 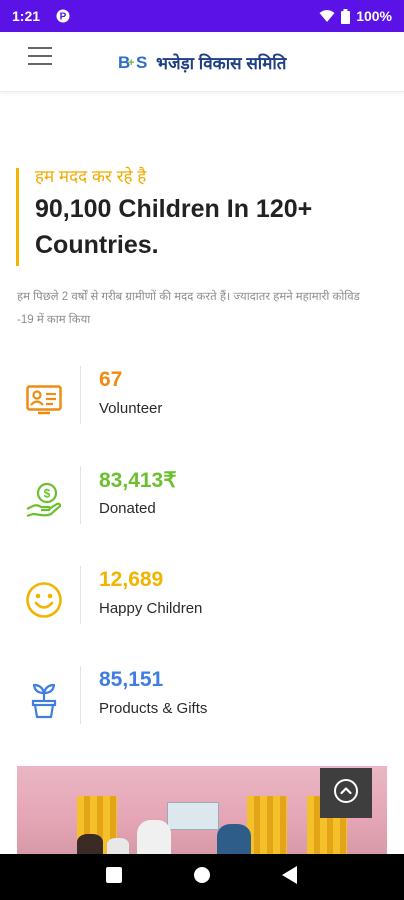 I want to click on donation-hand-icon: $, so click(x=44, y=500).